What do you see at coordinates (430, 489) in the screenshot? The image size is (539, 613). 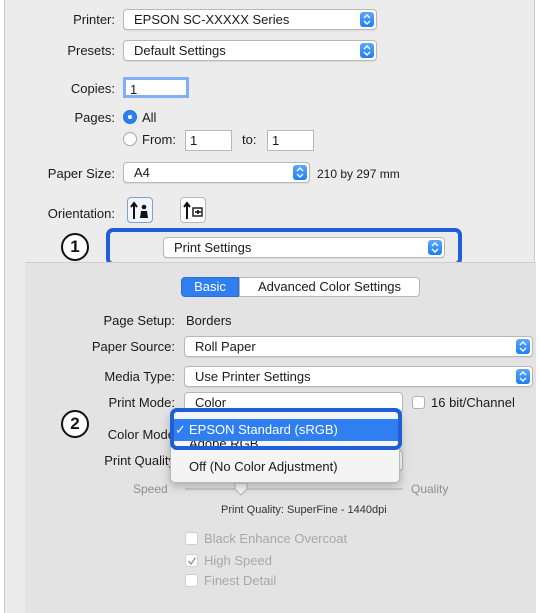 I see `quality-label: Quality` at bounding box center [430, 489].